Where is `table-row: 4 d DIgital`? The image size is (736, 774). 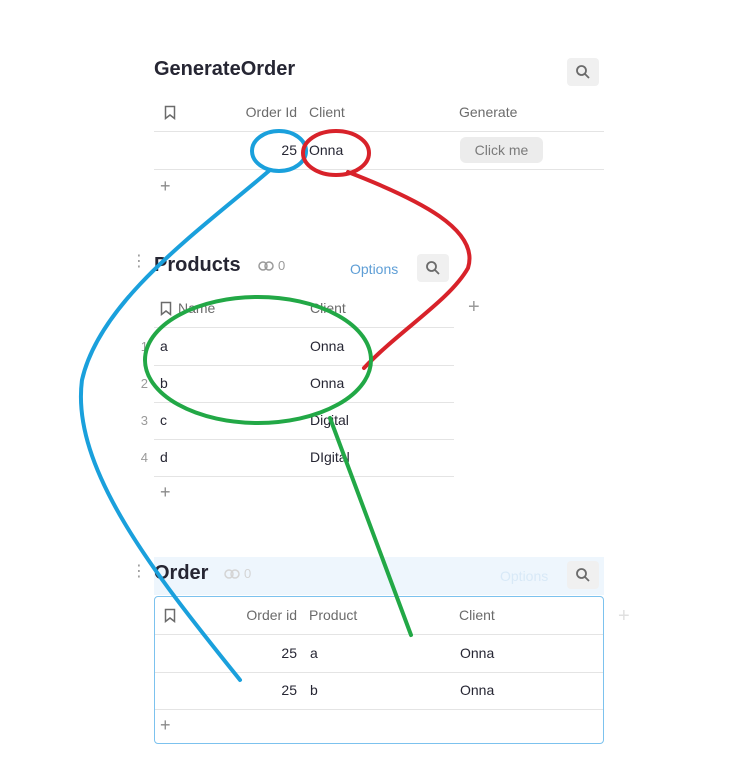 table-row: 4 d DIgital is located at coordinates (297, 458).